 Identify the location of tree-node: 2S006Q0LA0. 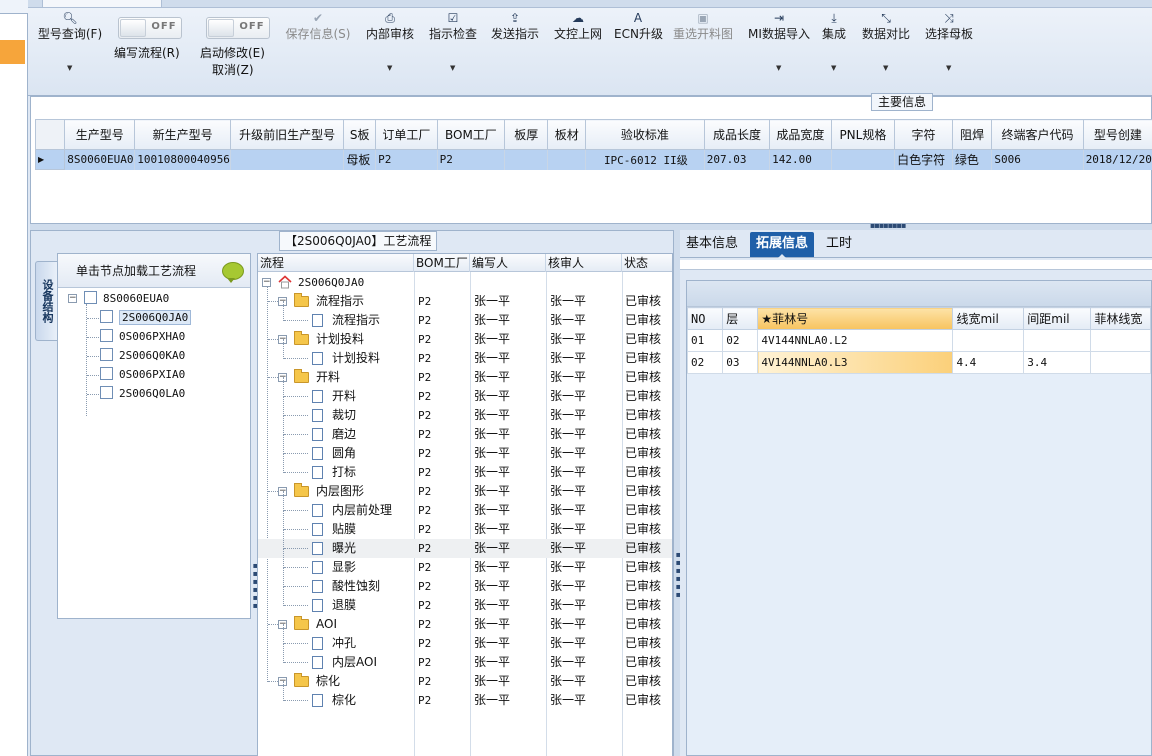
(142, 394).